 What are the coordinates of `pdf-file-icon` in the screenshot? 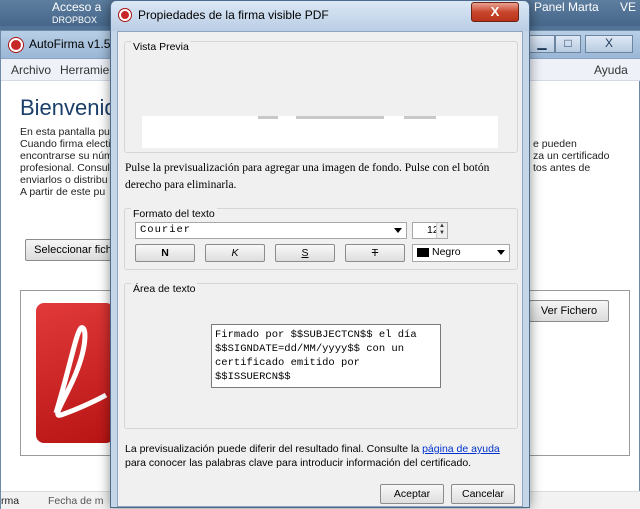 It's located at (75, 373).